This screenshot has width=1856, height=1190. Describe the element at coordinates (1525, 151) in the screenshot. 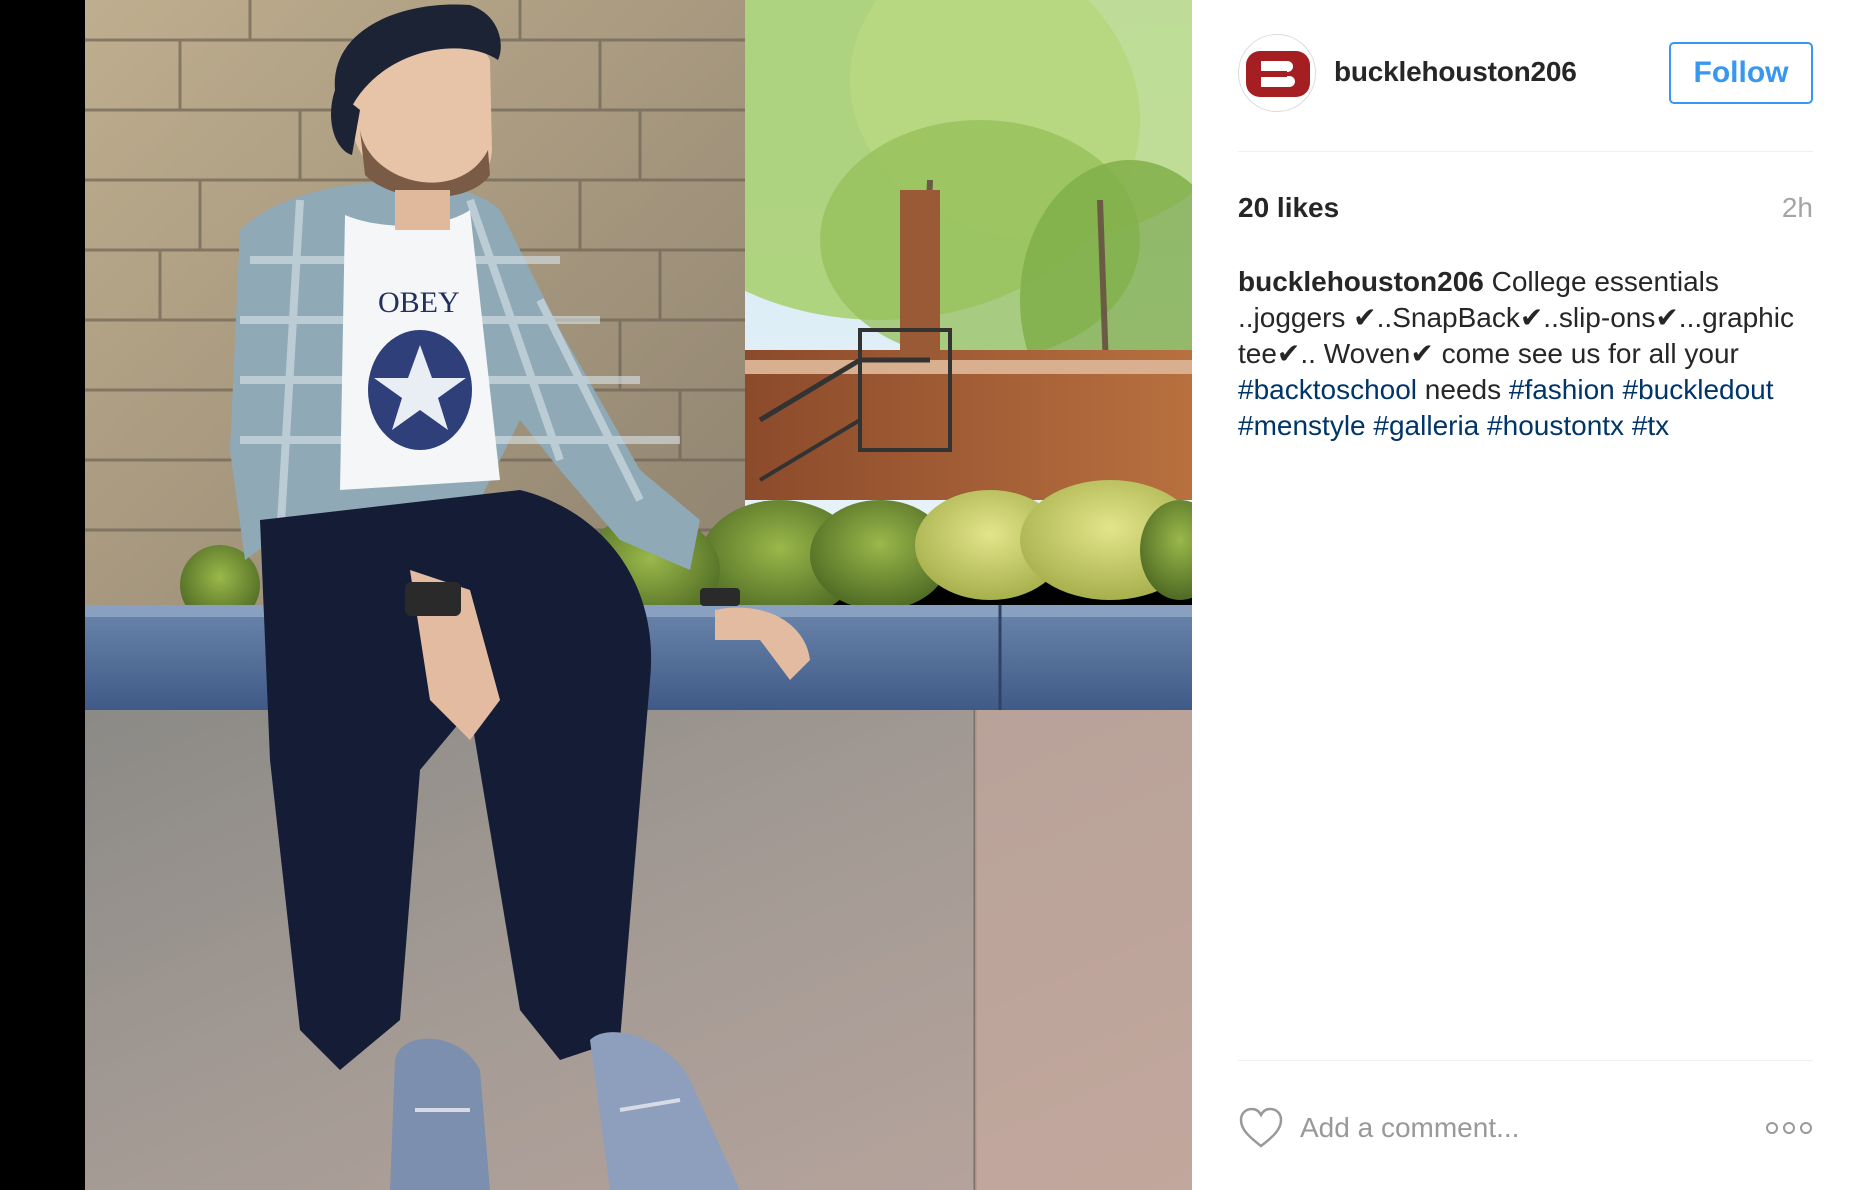

I see `header-divider` at that location.